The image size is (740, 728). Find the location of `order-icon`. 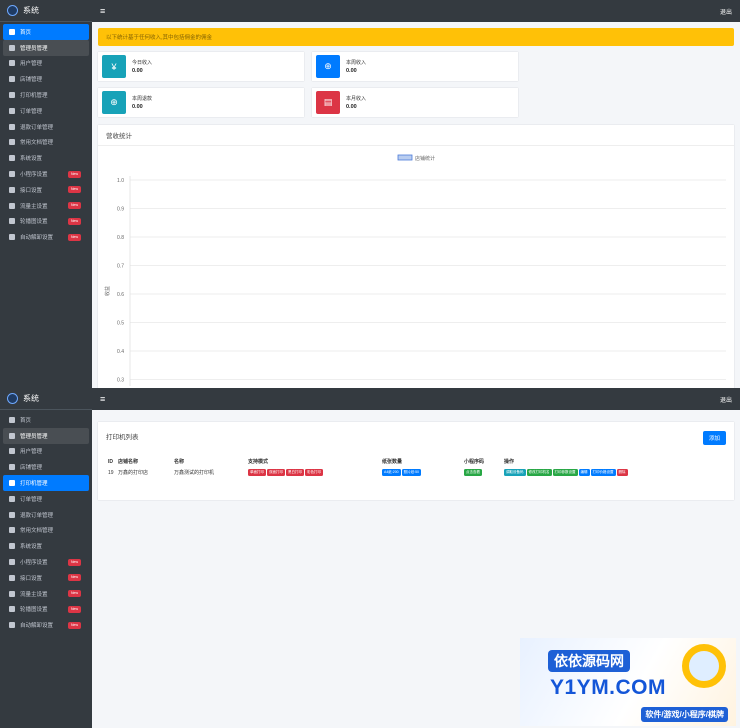

order-icon is located at coordinates (12, 110).